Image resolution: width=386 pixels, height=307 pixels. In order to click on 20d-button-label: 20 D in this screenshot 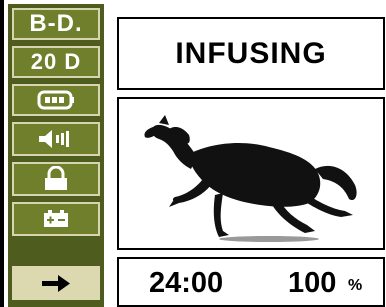, I will do `click(56, 61)`.